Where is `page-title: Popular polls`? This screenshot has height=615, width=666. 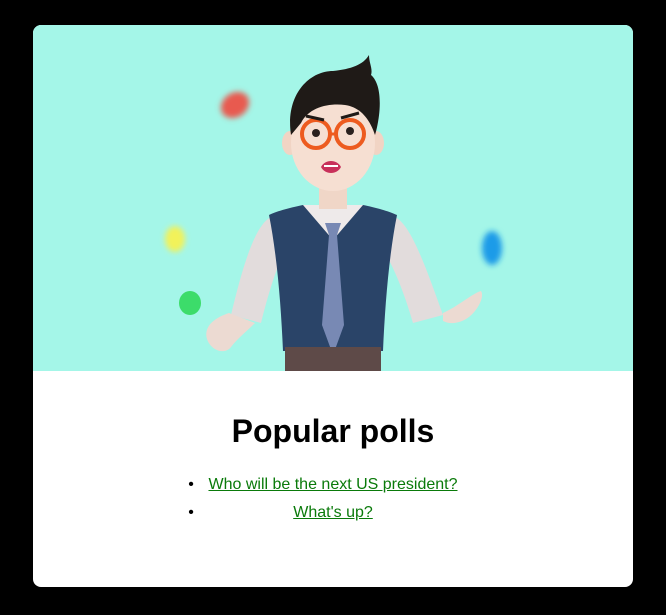
page-title: Popular polls is located at coordinates (333, 431).